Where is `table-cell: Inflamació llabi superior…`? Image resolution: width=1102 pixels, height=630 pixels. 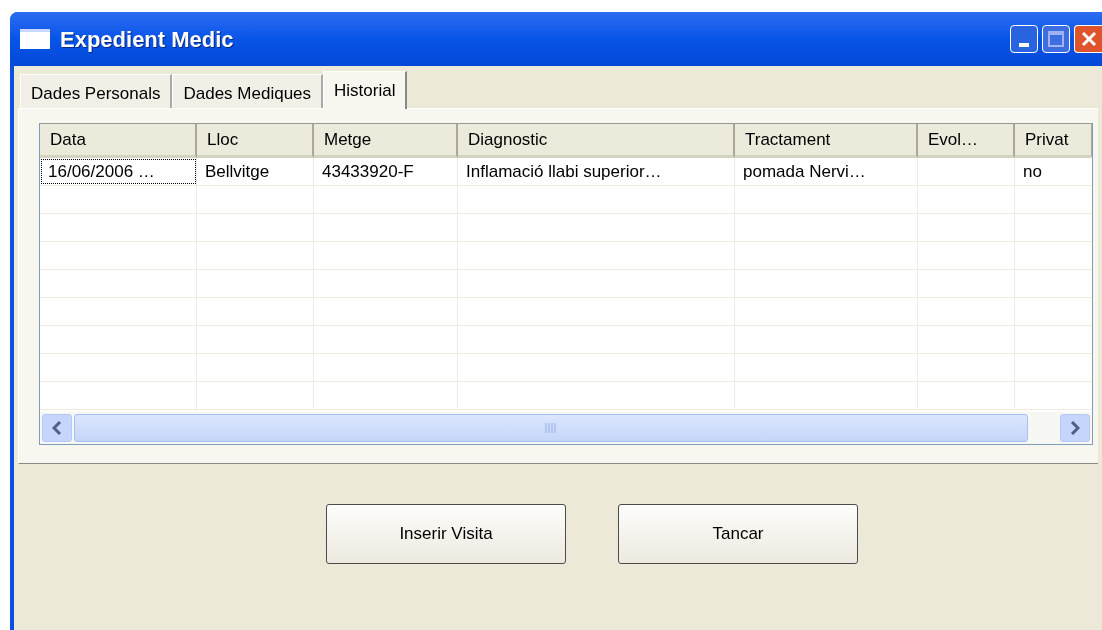 table-cell: Inflamació llabi superior… is located at coordinates (596, 171).